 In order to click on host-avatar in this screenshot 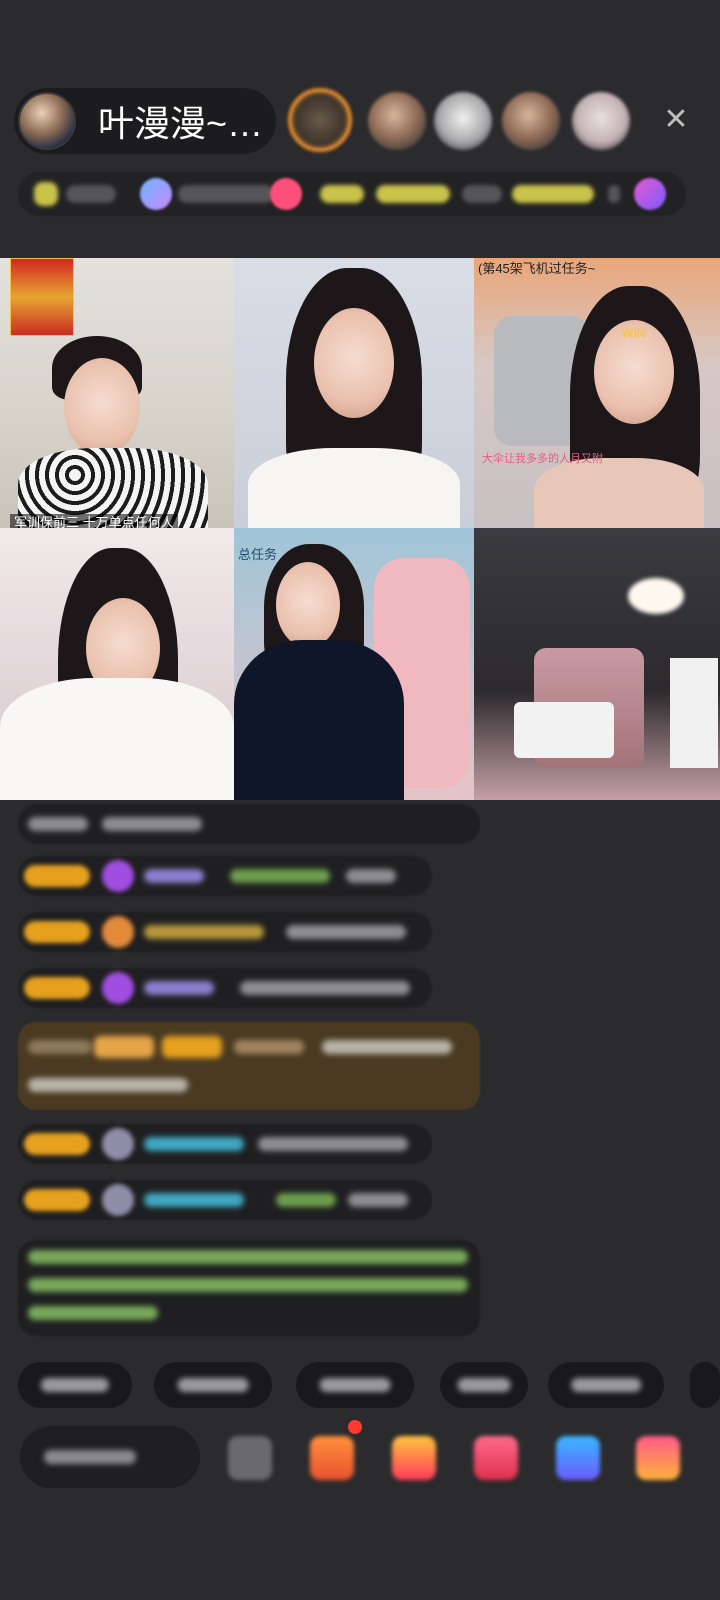, I will do `click(47, 121)`.